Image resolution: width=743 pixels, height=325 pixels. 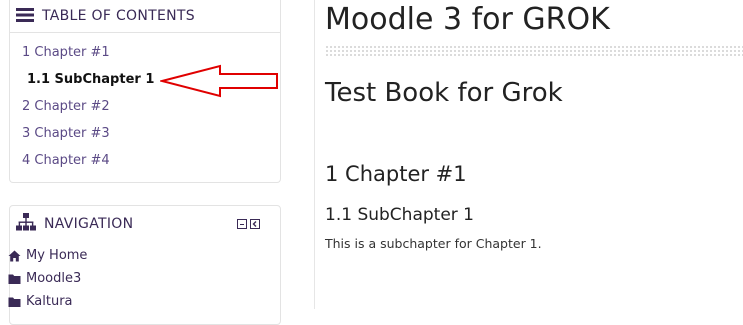 What do you see at coordinates (66, 160) in the screenshot?
I see `toc-item-chapter-4: 4 Chapter #4` at bounding box center [66, 160].